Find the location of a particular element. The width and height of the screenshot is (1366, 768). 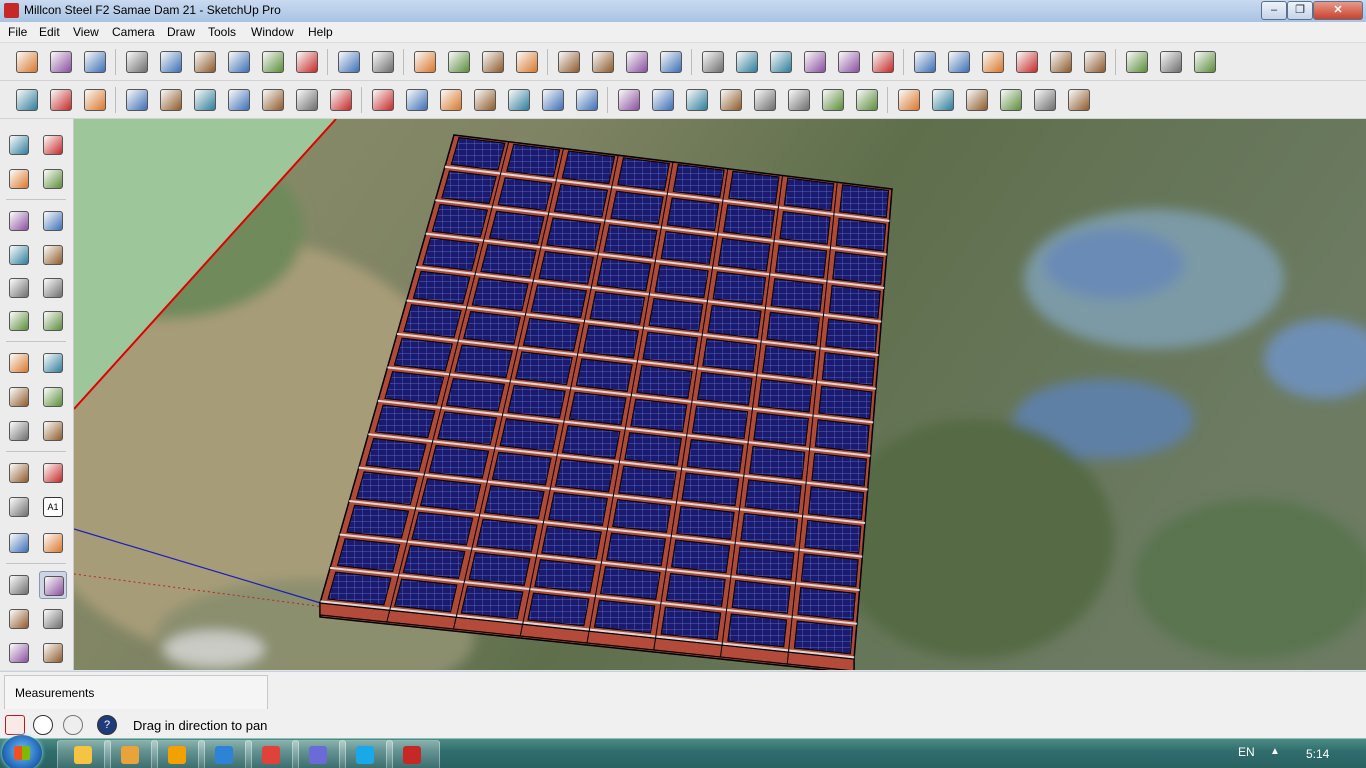

photo-textures-icon is located at coordinates (492, 61).